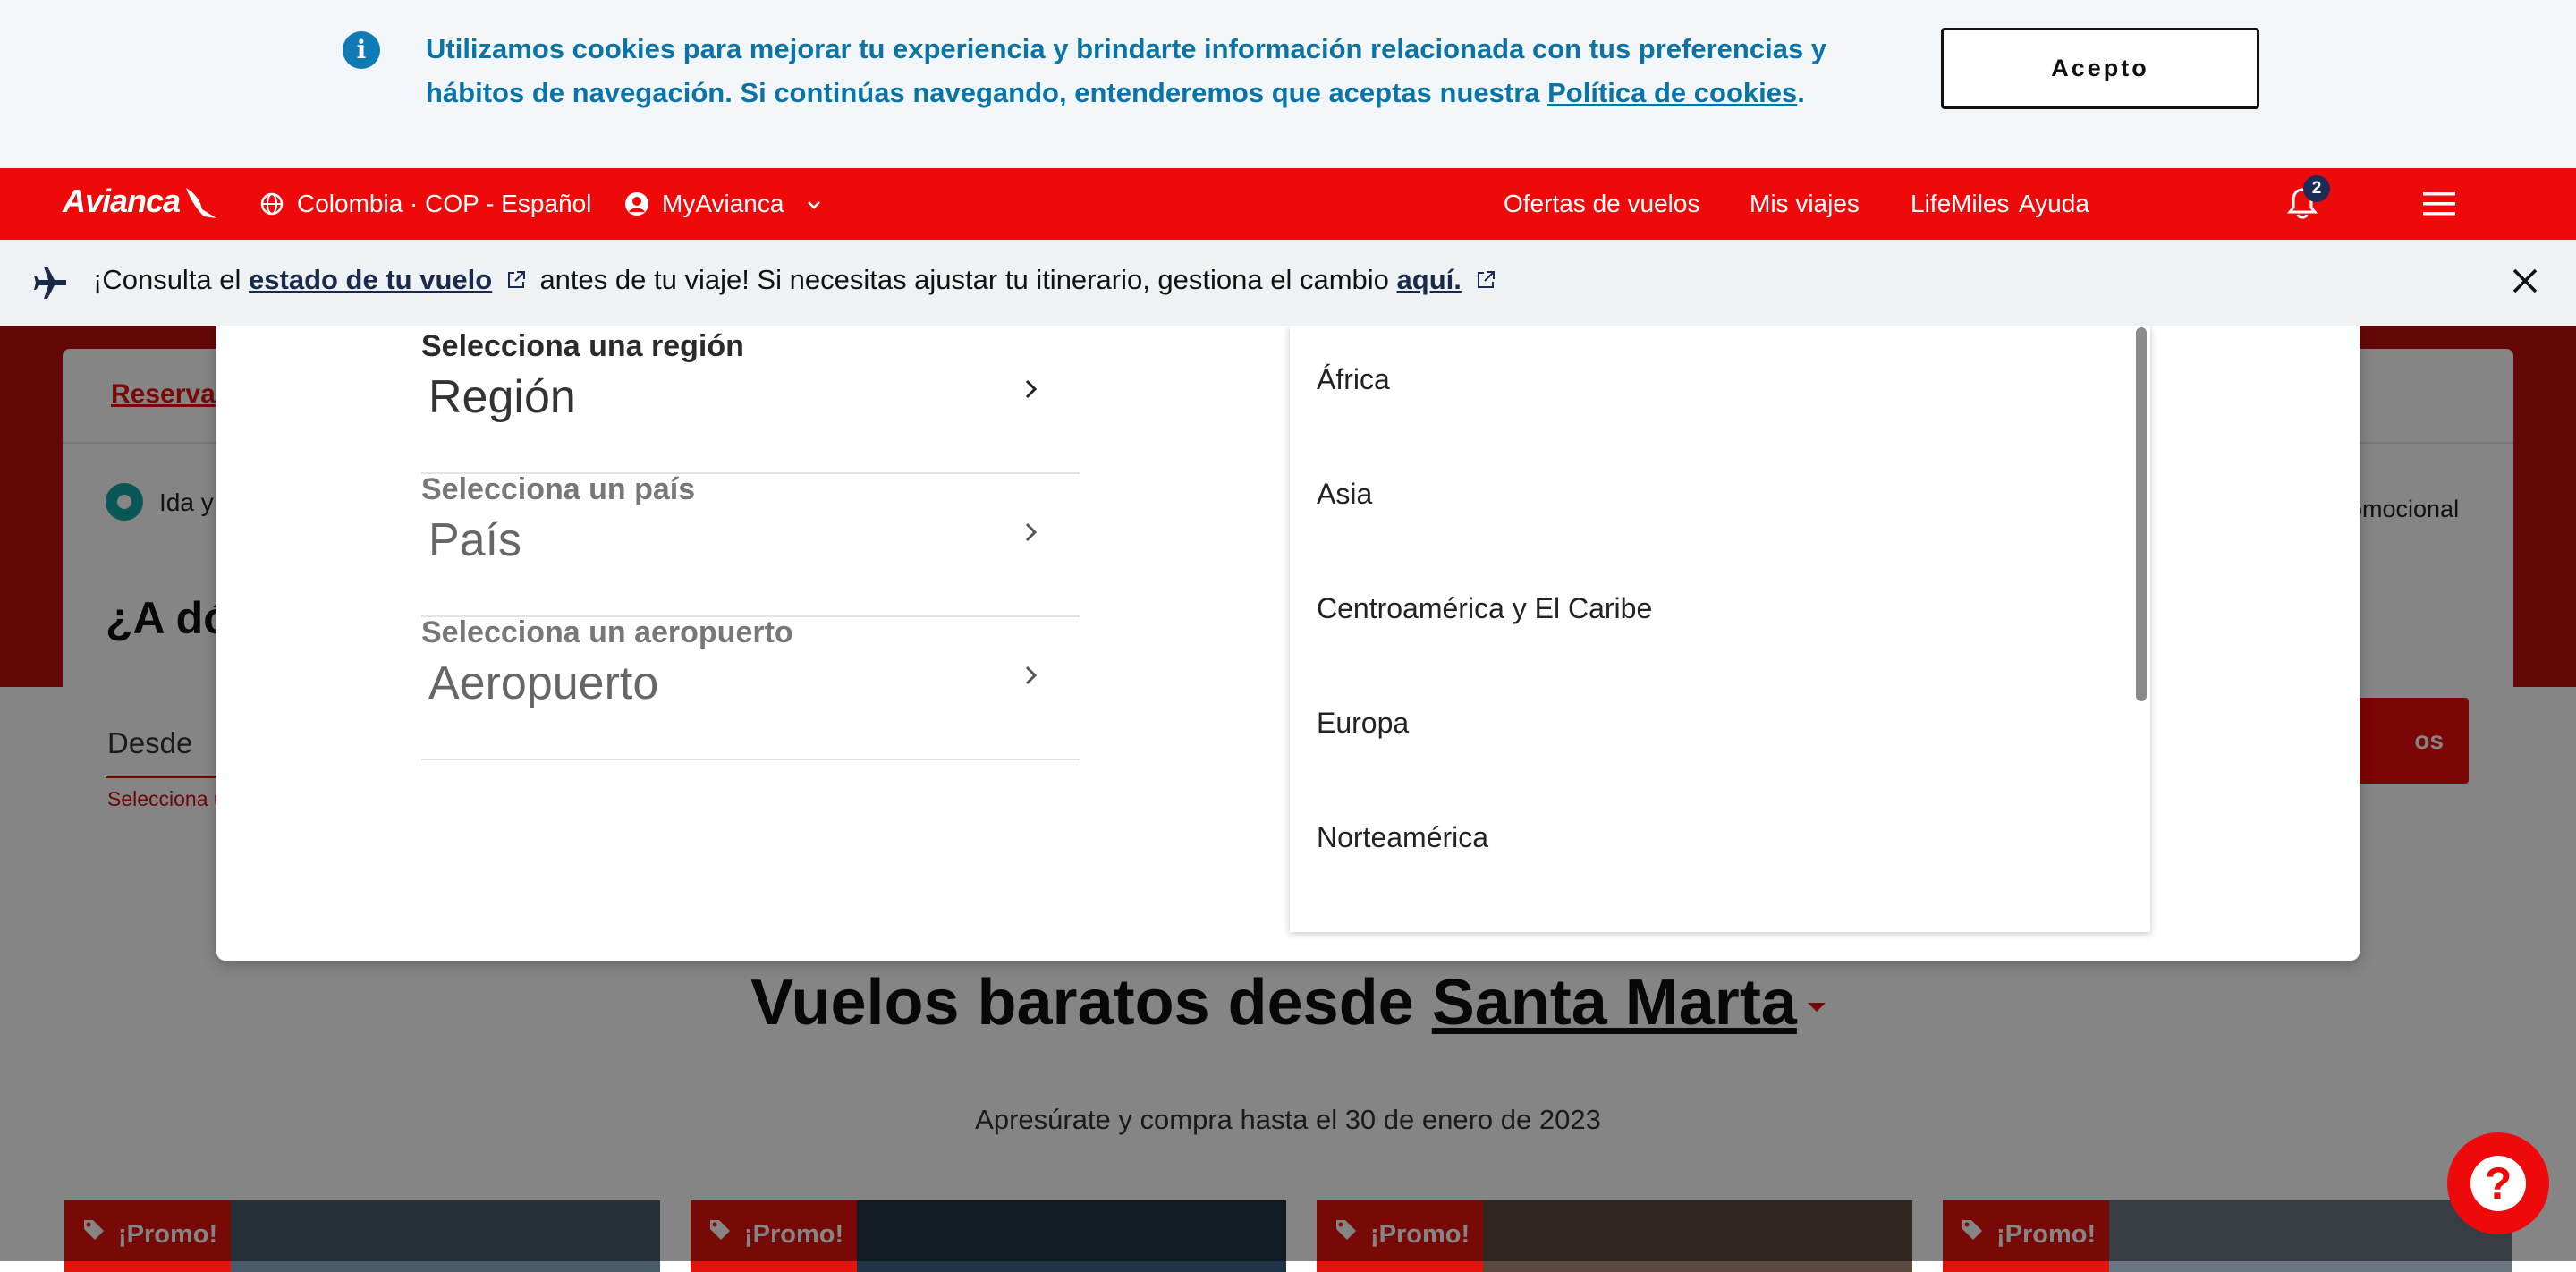 The image size is (2576, 1272). What do you see at coordinates (814, 205) in the screenshot?
I see `chevron-down-icon` at bounding box center [814, 205].